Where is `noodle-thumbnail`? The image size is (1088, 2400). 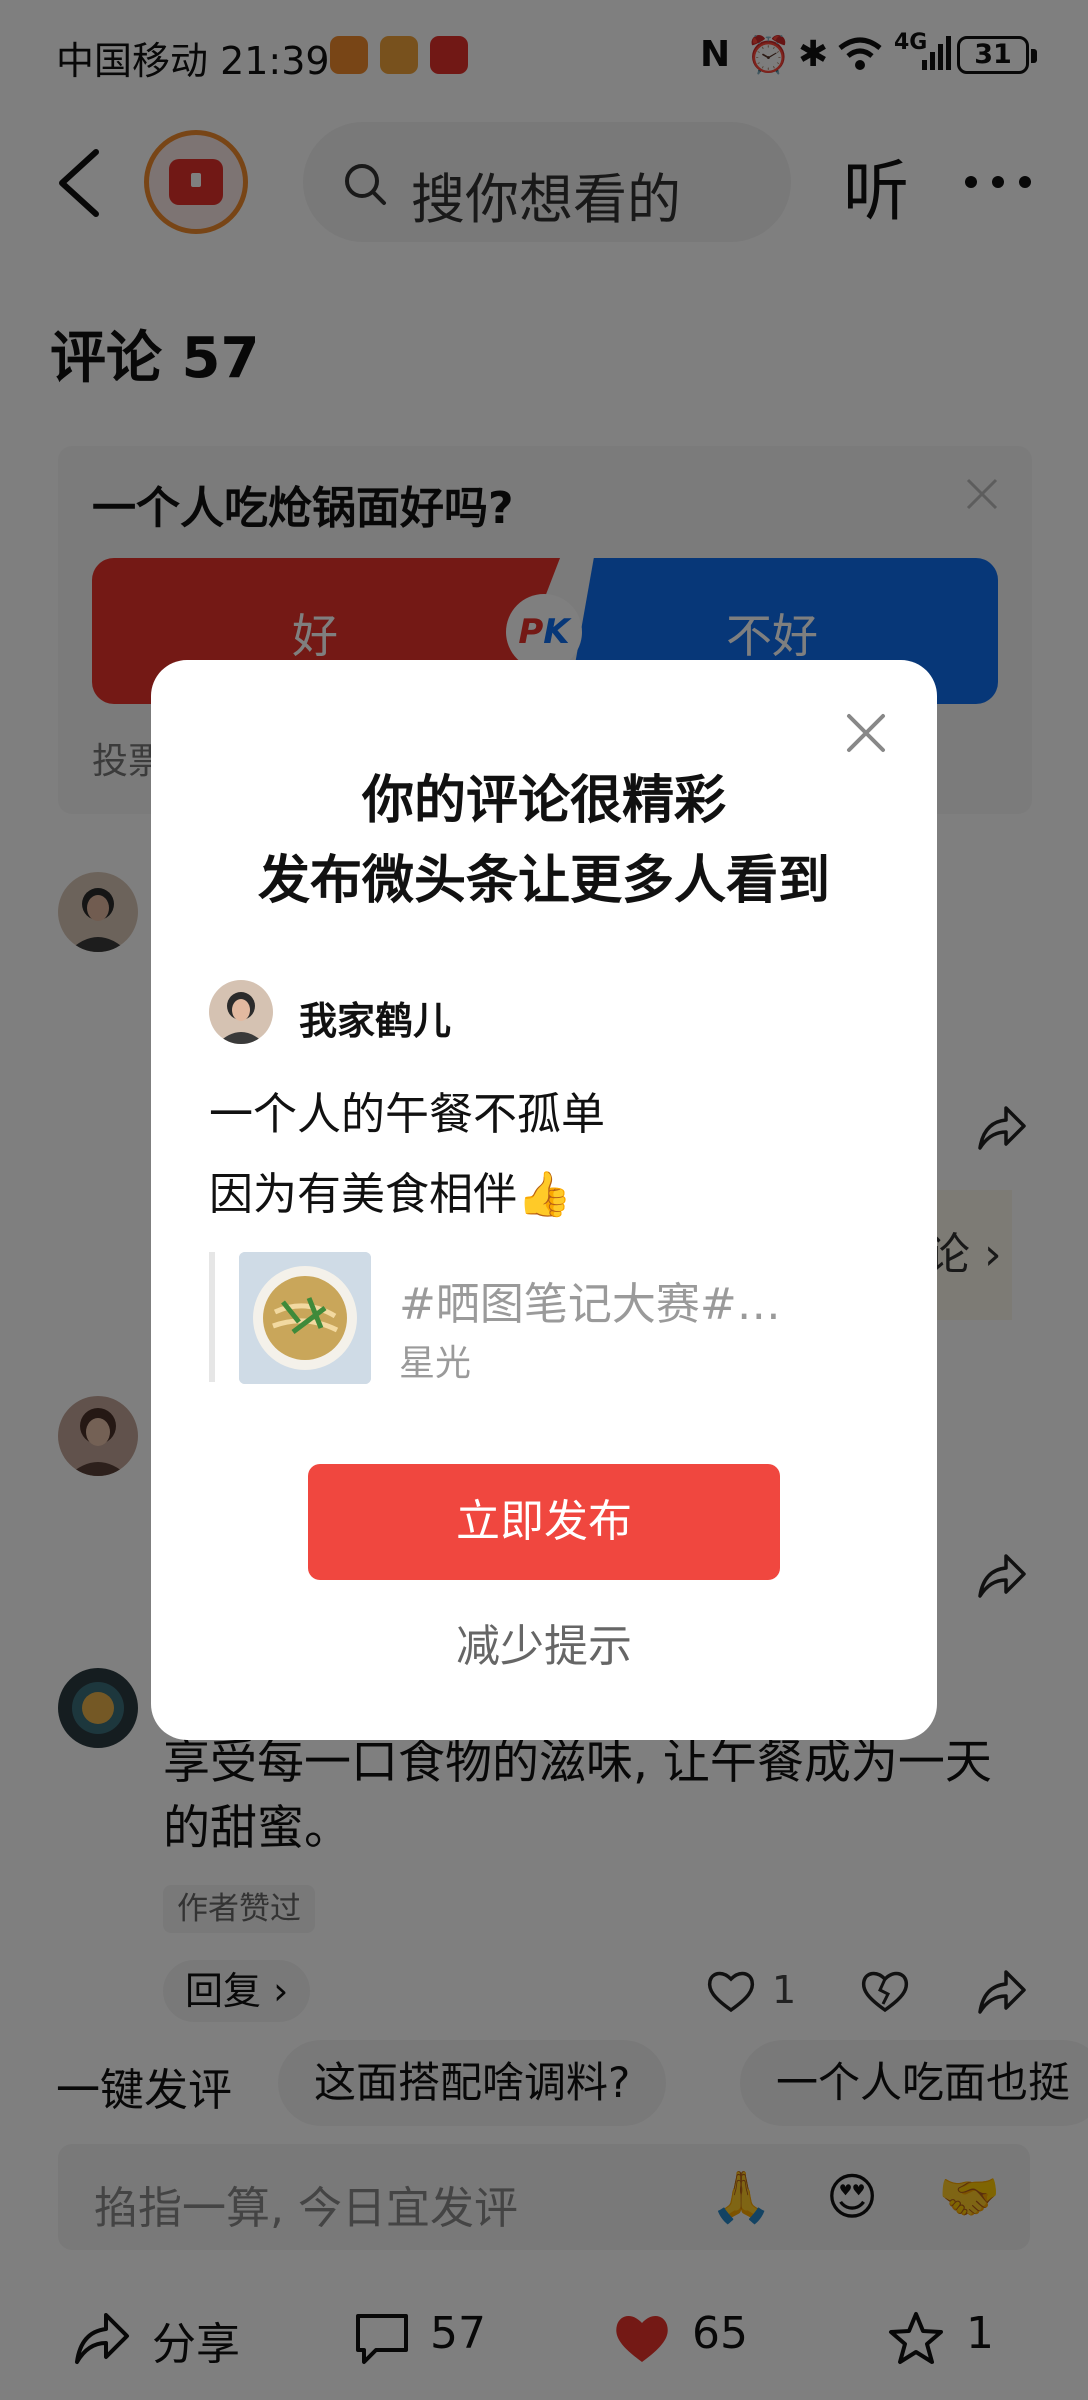
noodle-thumbnail is located at coordinates (305, 1318).